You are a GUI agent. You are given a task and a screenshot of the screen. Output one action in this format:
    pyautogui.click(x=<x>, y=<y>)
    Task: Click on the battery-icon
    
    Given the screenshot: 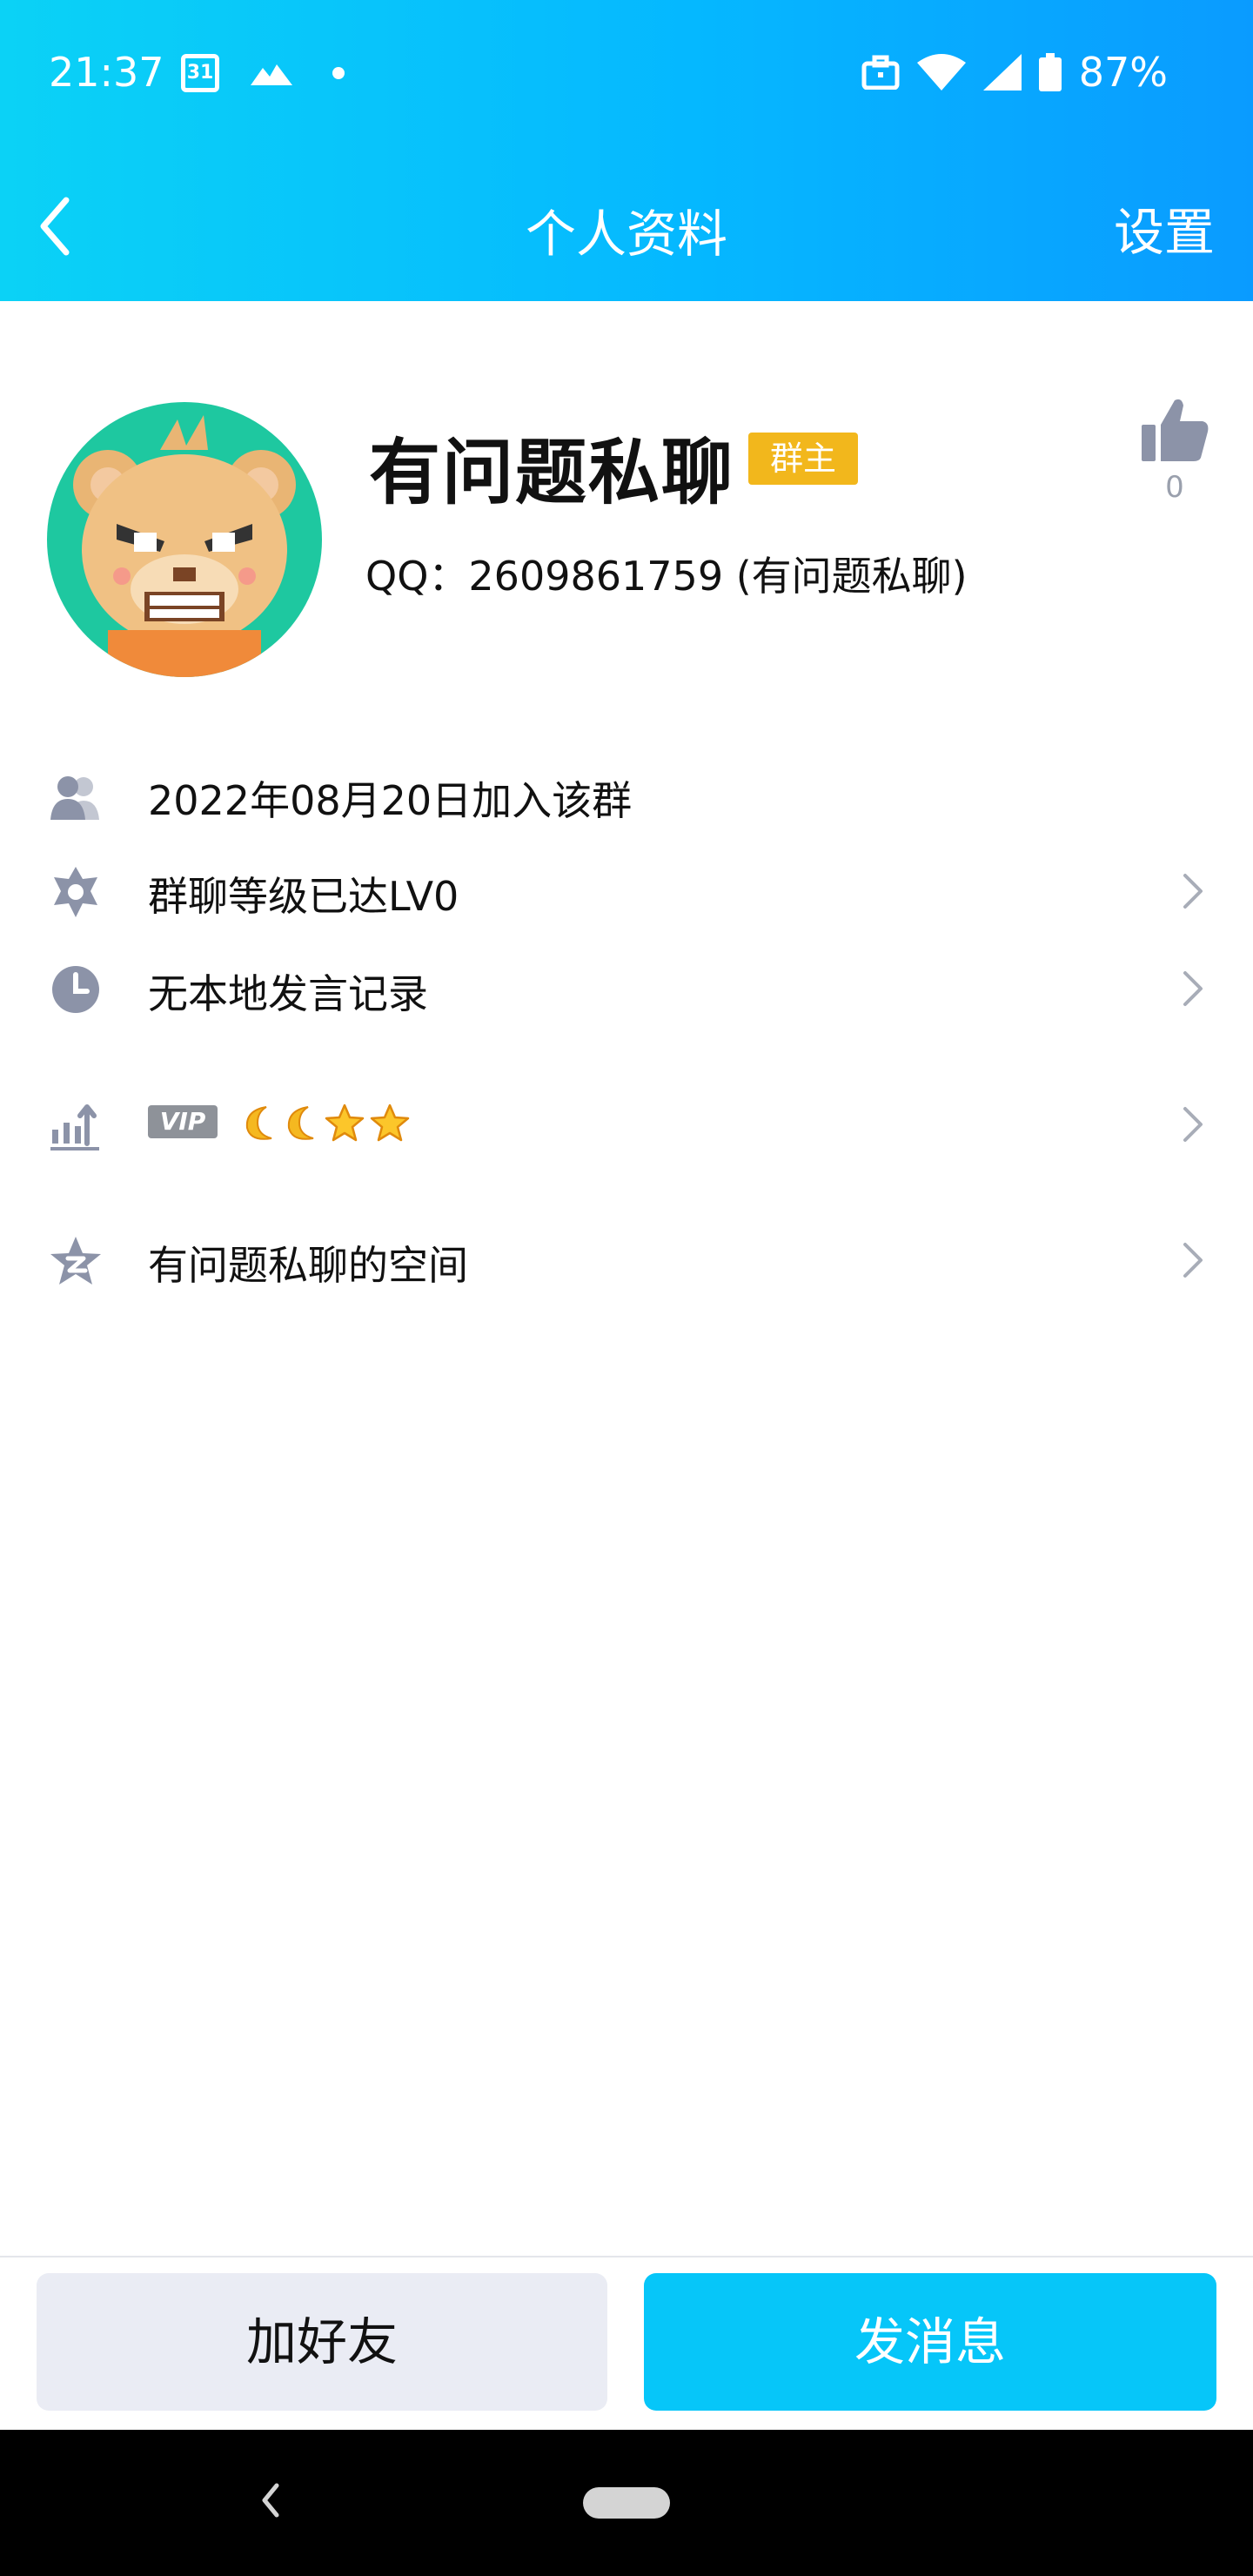 What is the action you would take?
    pyautogui.click(x=1050, y=72)
    